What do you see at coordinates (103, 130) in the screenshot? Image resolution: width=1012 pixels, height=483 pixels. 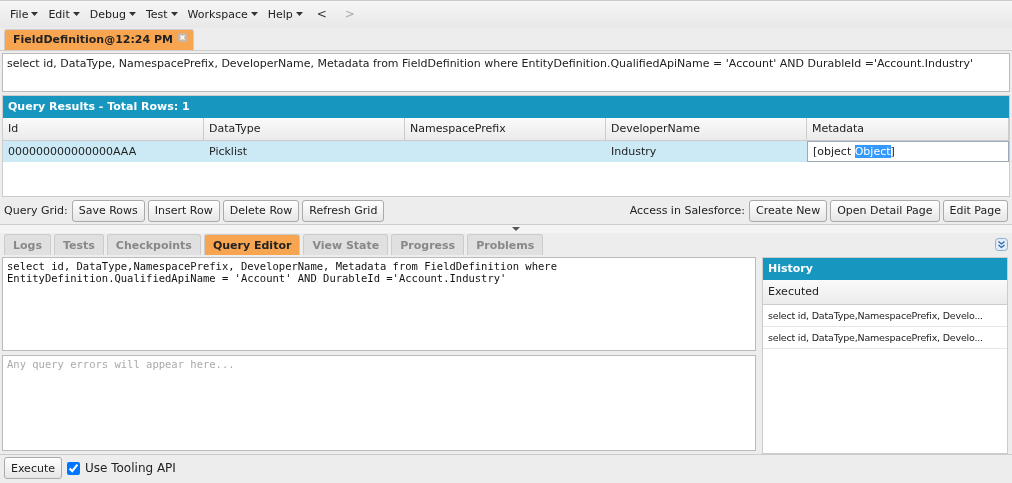 I see `column-header: Id` at bounding box center [103, 130].